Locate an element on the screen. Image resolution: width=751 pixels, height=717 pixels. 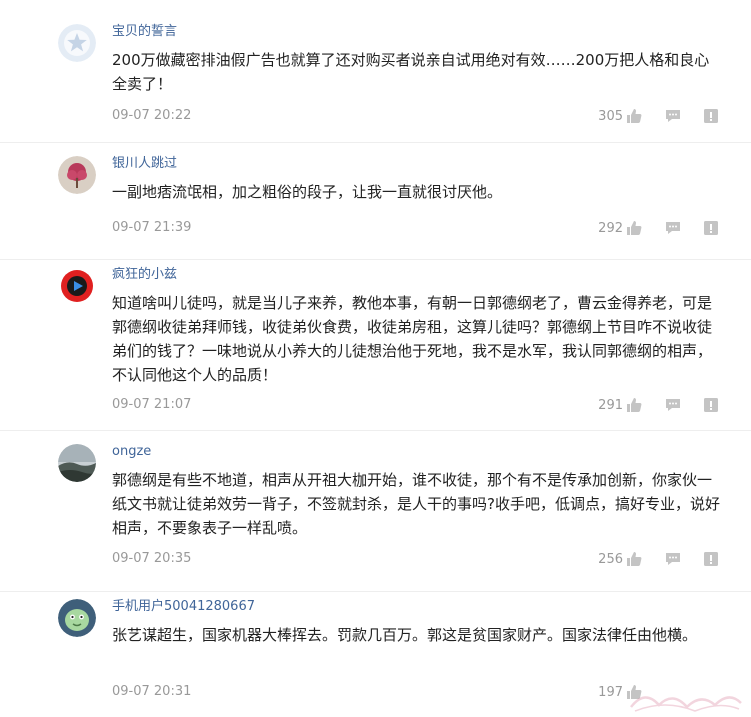
like-button: 256 is located at coordinates (601, 559).